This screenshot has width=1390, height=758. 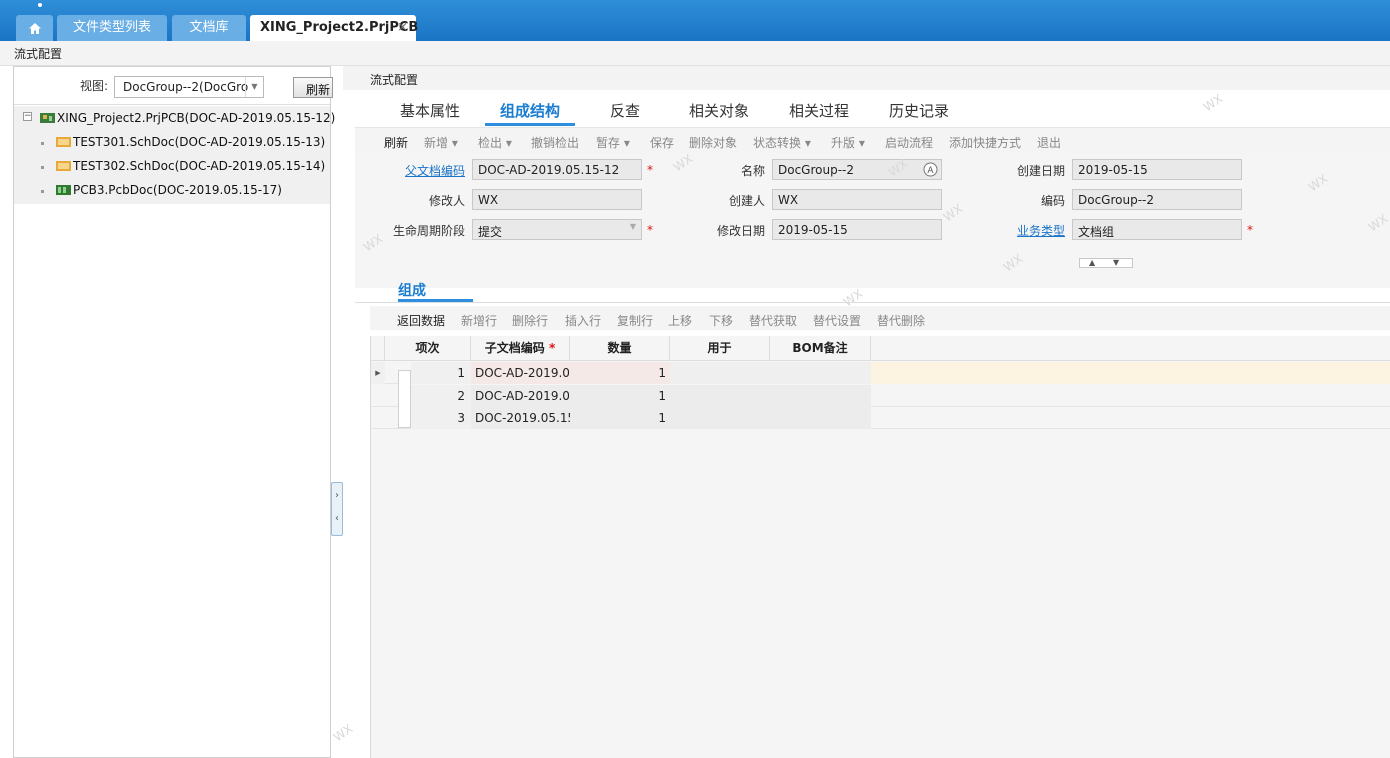 What do you see at coordinates (337, 495) in the screenshot?
I see `chevron-right-icon: ›` at bounding box center [337, 495].